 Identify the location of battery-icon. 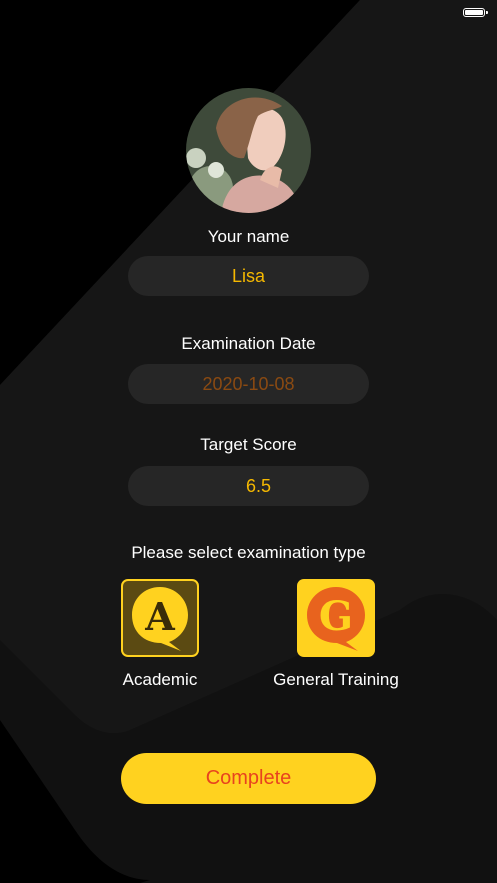
(475, 12).